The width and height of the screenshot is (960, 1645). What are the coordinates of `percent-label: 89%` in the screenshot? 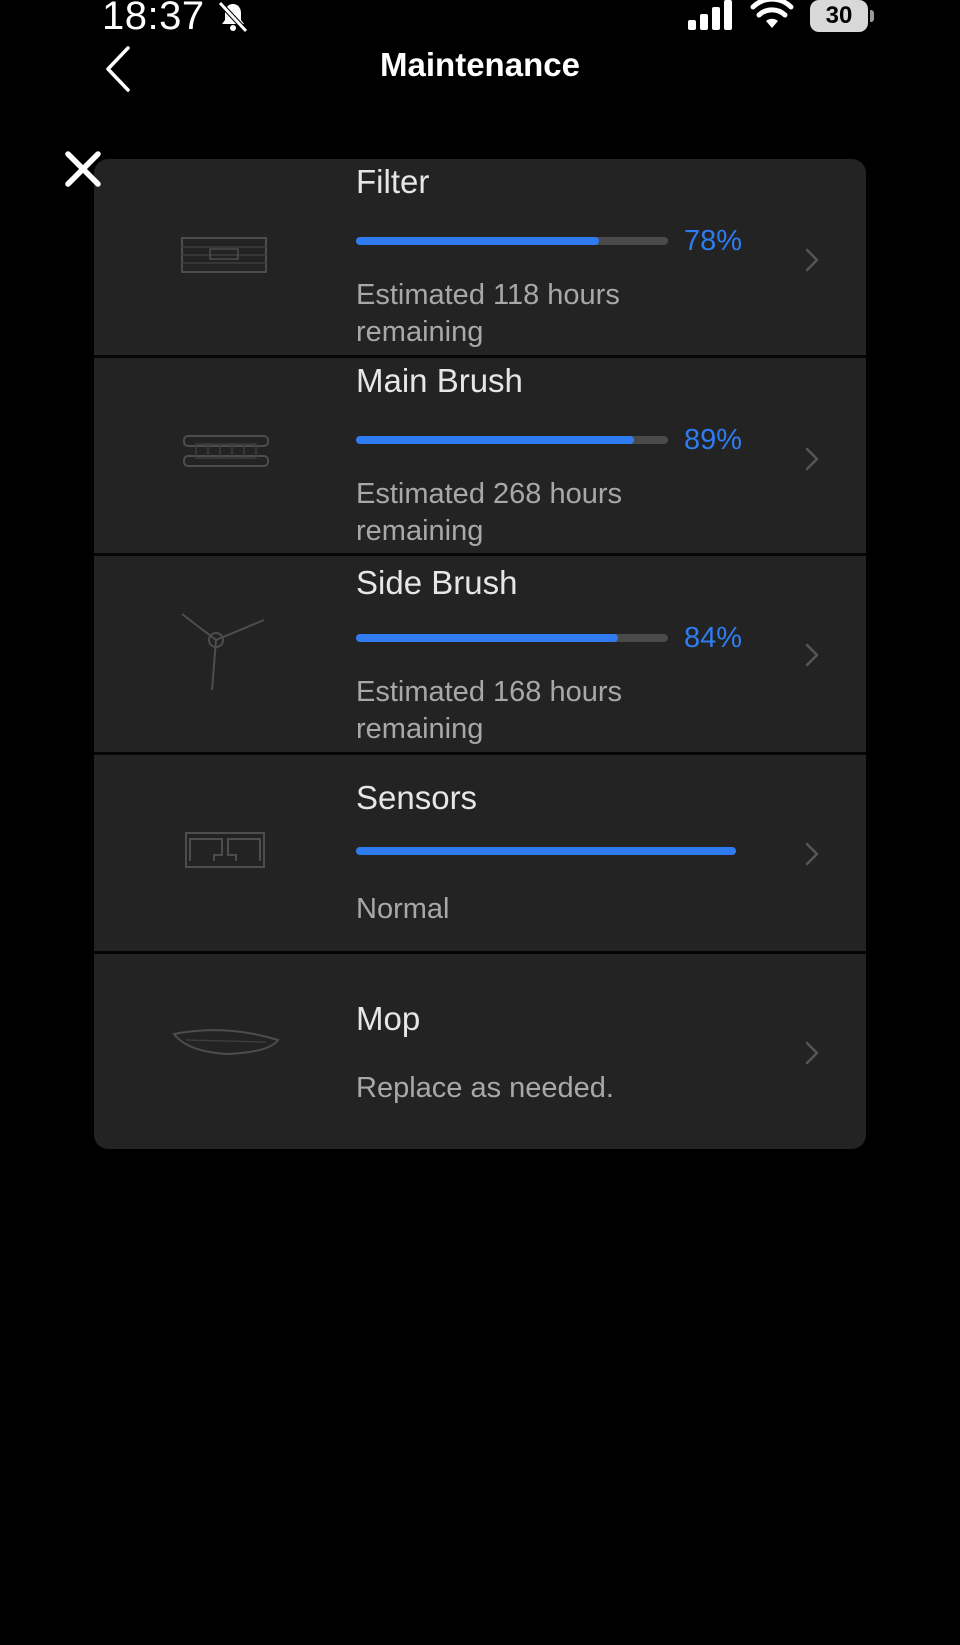 It's located at (713, 440).